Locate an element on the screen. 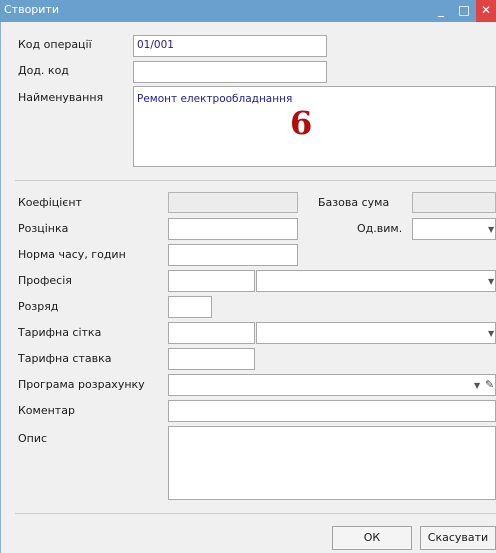  coefficient-label: Коефіцієнт is located at coordinates (50, 202).